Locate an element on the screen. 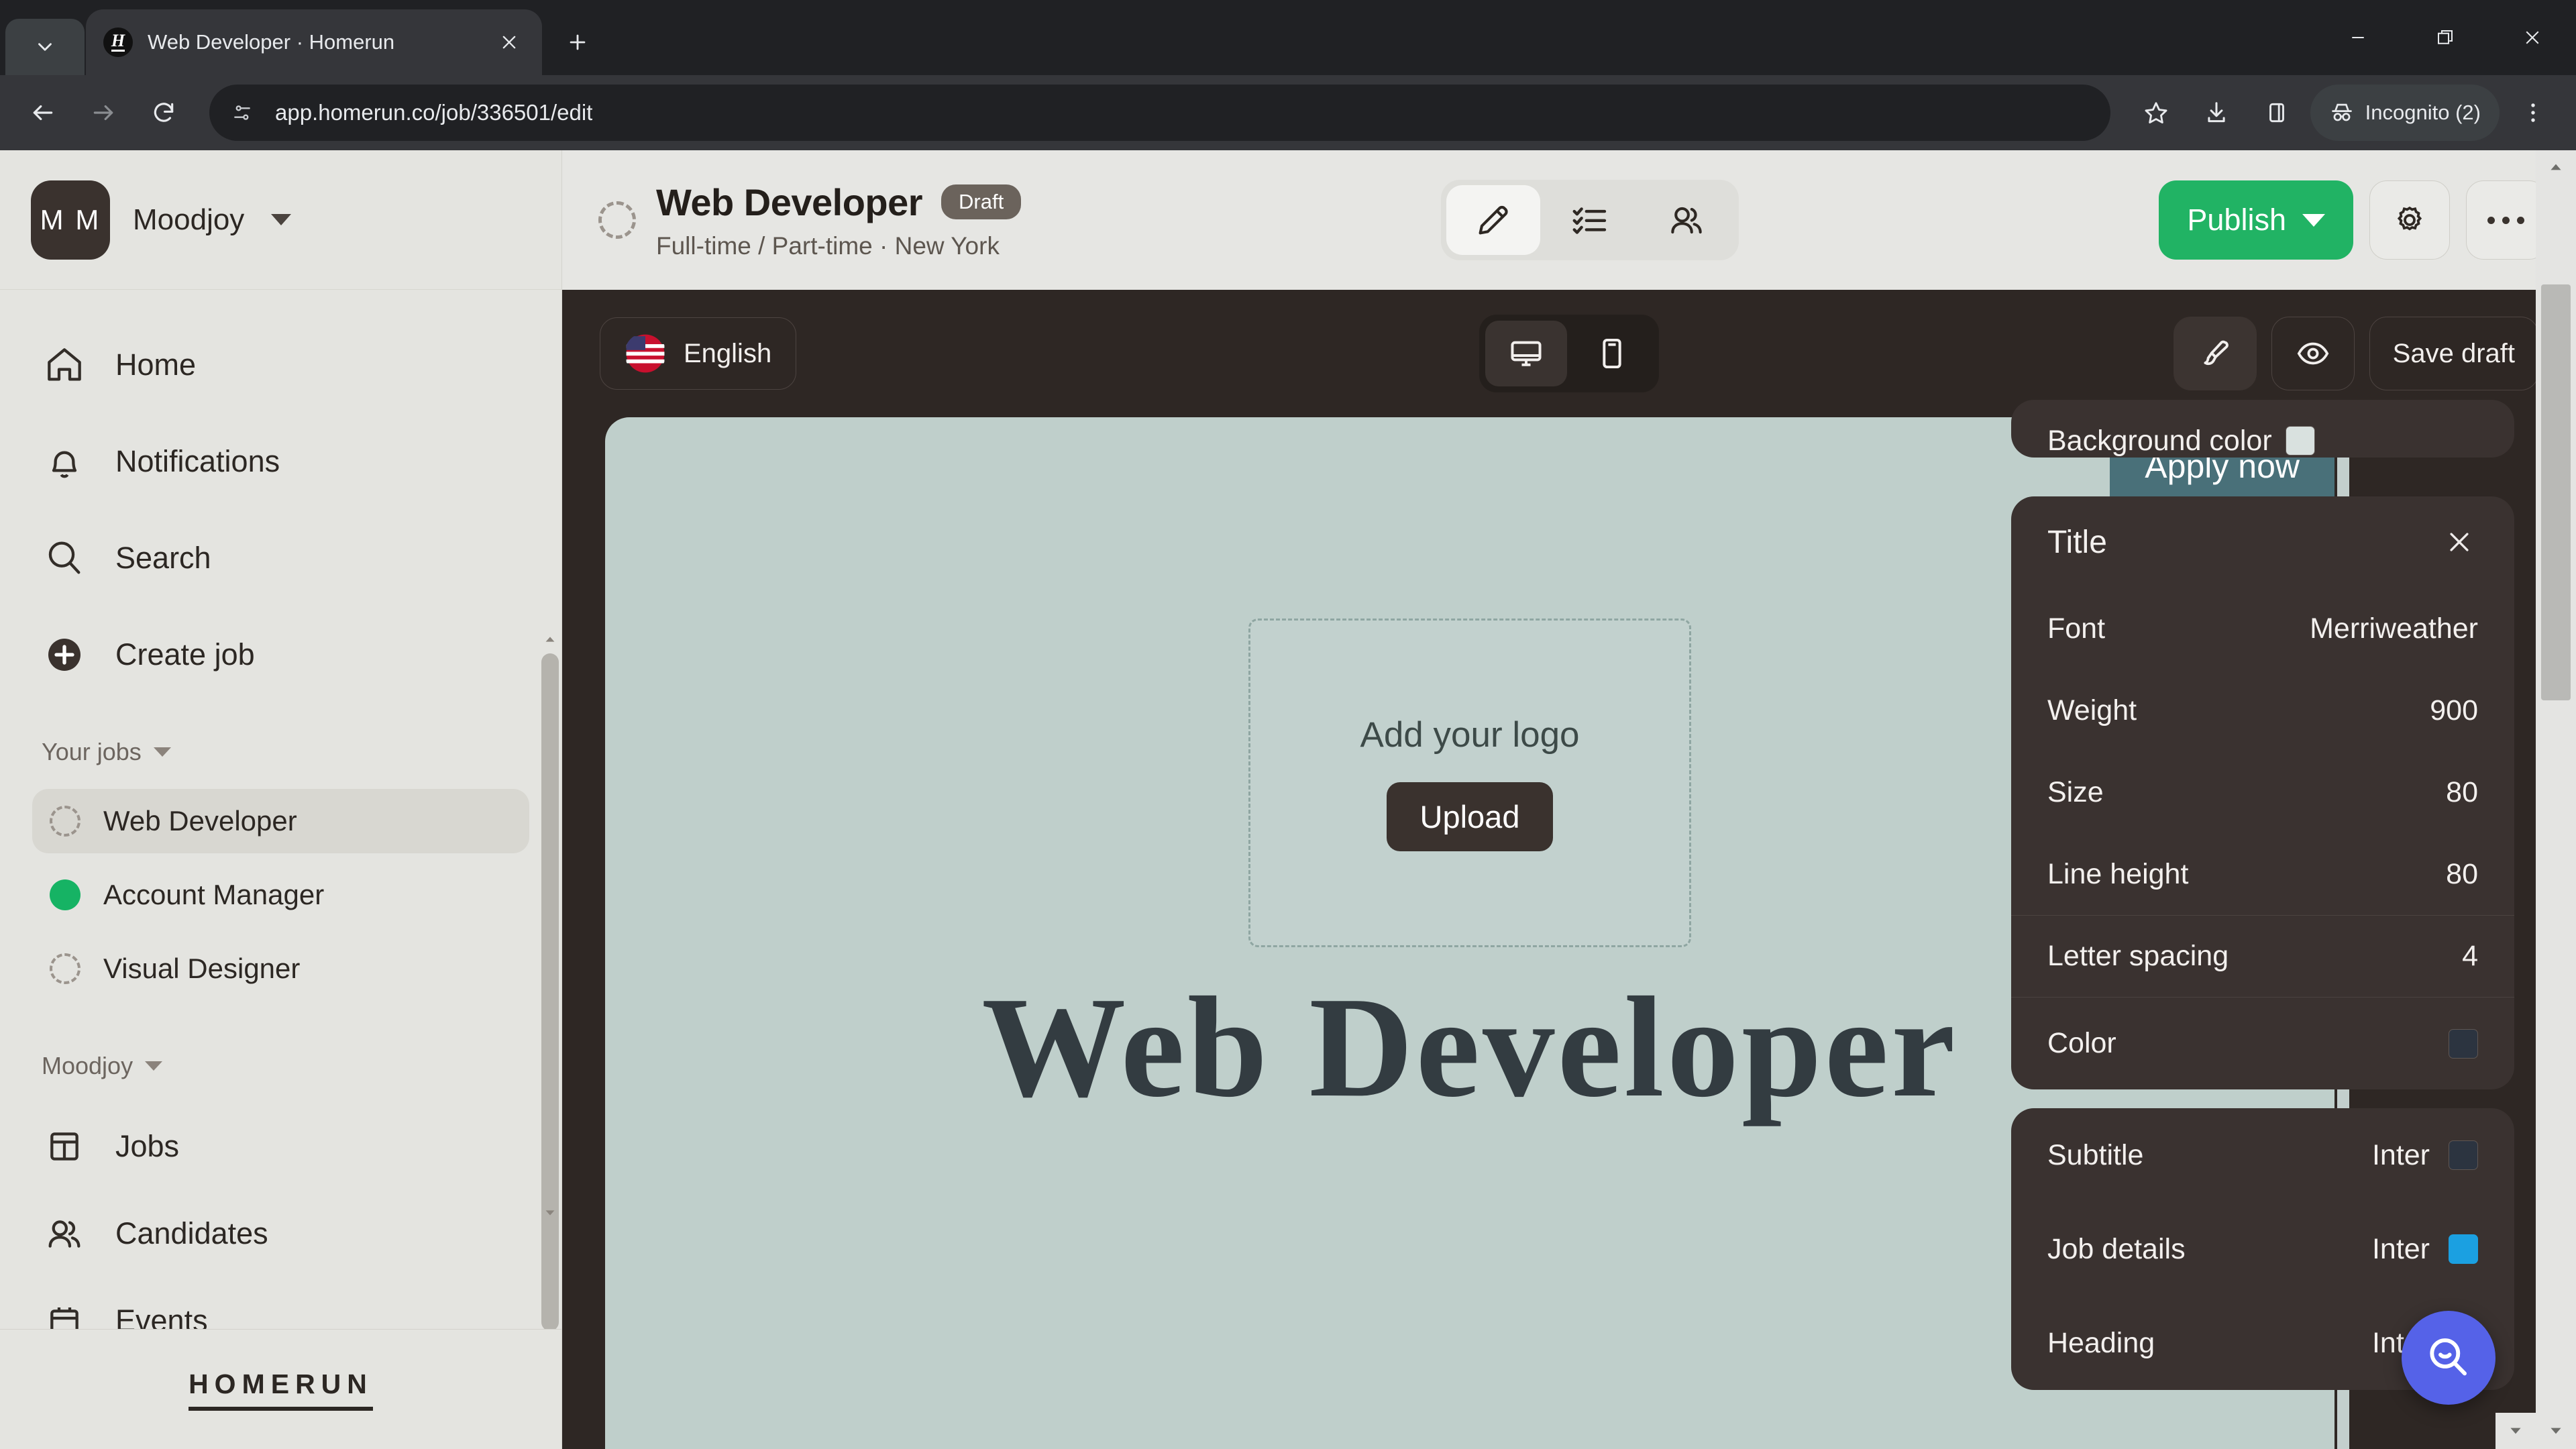 The width and height of the screenshot is (2576, 1449). close-window-button is located at coordinates (2532, 37).